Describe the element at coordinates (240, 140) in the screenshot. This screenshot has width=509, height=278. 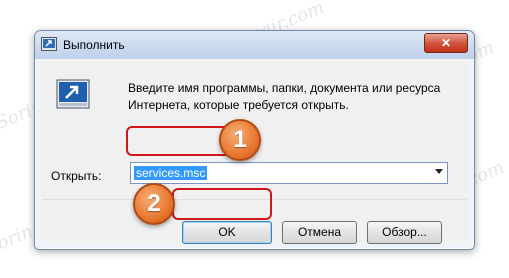
I see `step-1-badge: 1` at that location.